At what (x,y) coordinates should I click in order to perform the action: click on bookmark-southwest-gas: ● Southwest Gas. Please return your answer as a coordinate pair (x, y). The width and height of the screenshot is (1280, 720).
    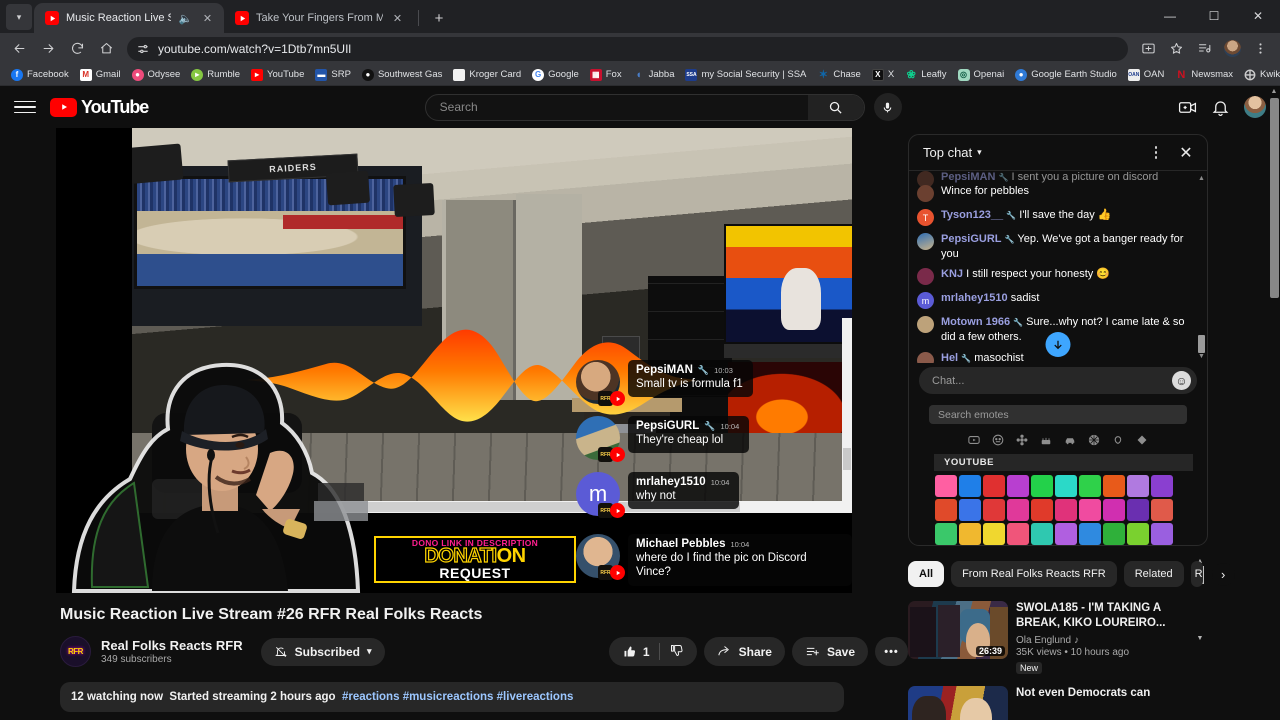
    Looking at the image, I should click on (402, 75).